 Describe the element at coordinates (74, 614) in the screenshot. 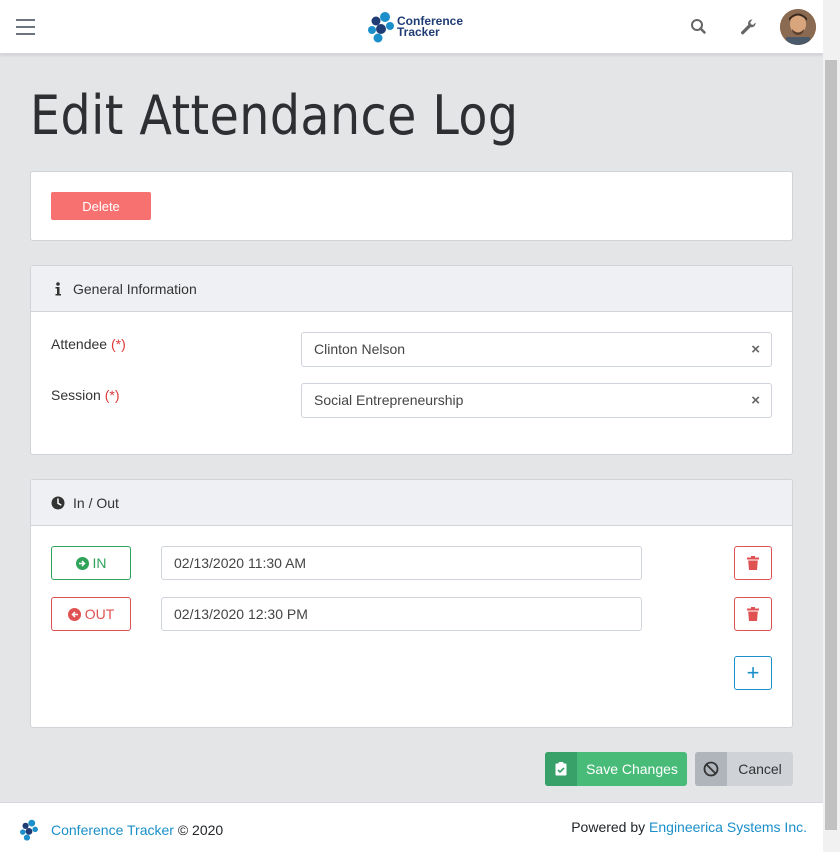

I see `arrow-left-circle-icon` at that location.